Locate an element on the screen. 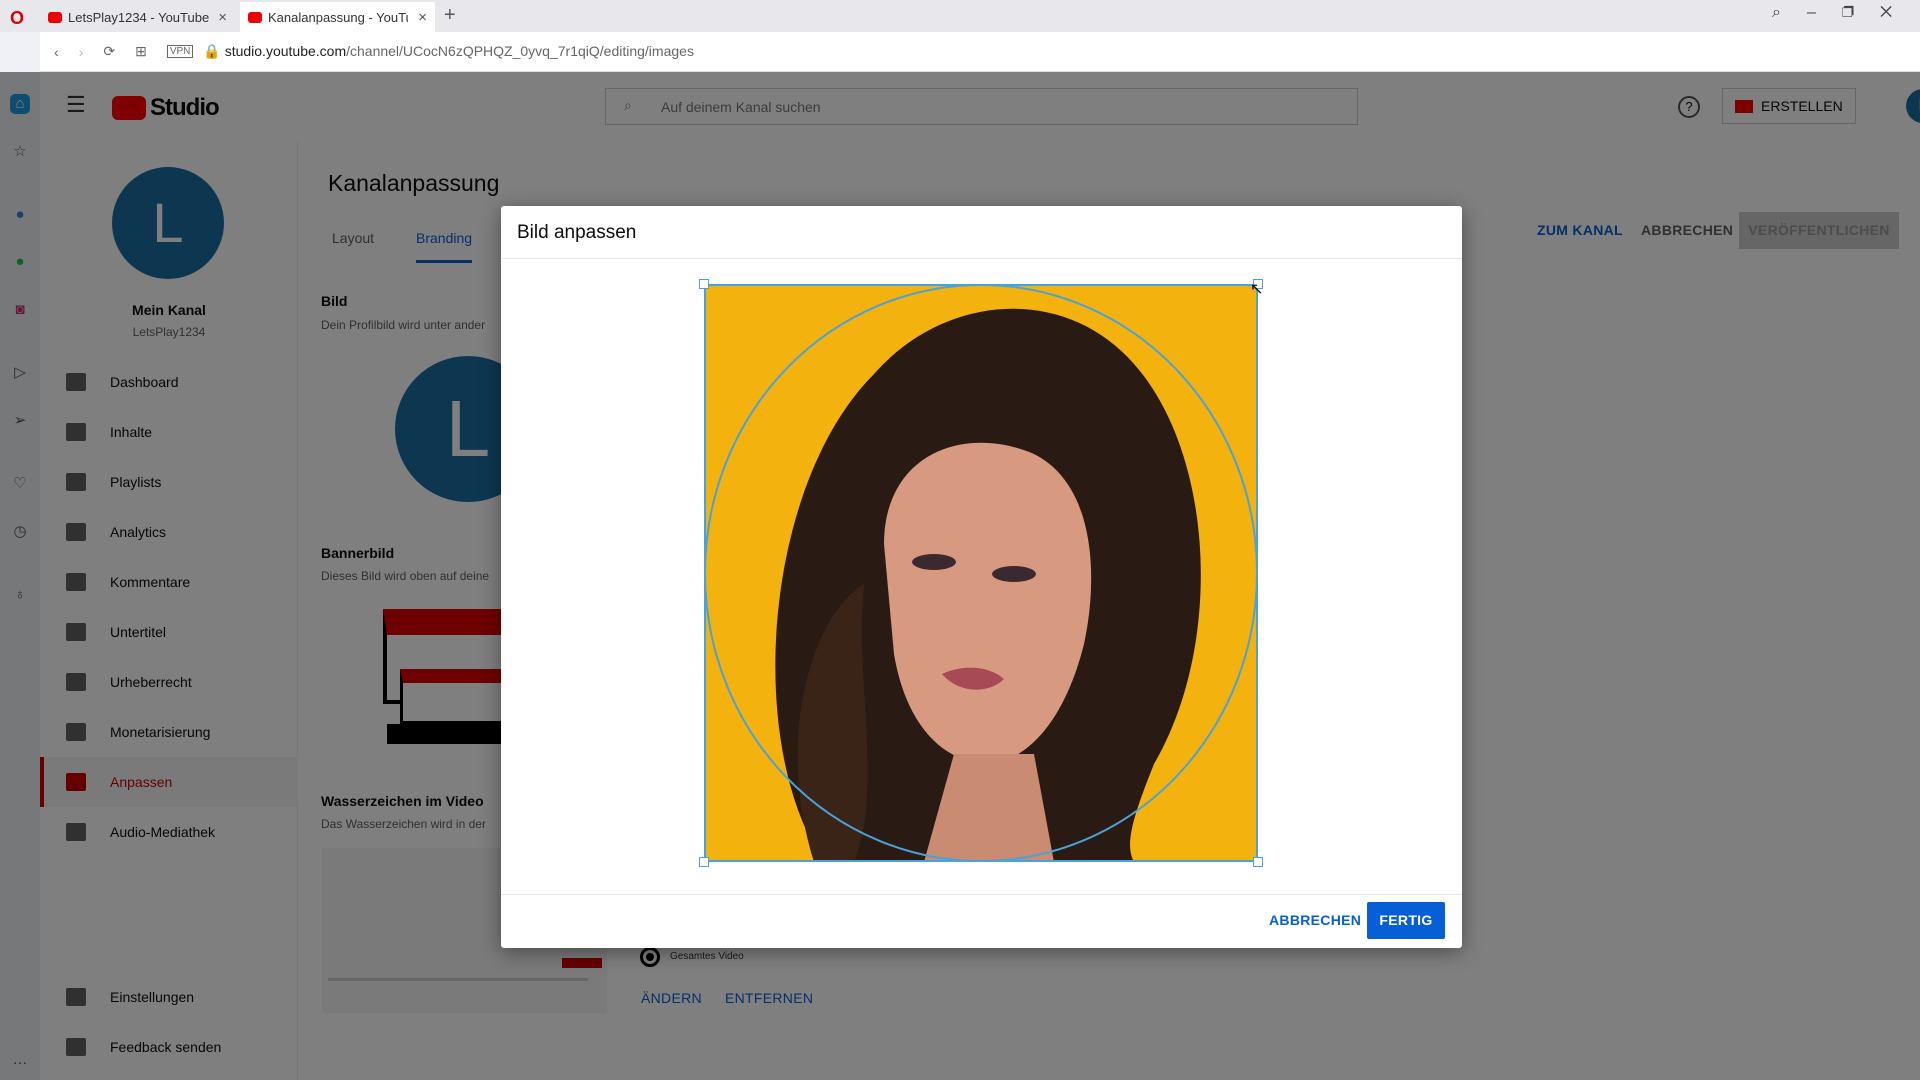 This screenshot has width=1920, height=1080. dialog-title: Bild anpassen is located at coordinates (577, 232).